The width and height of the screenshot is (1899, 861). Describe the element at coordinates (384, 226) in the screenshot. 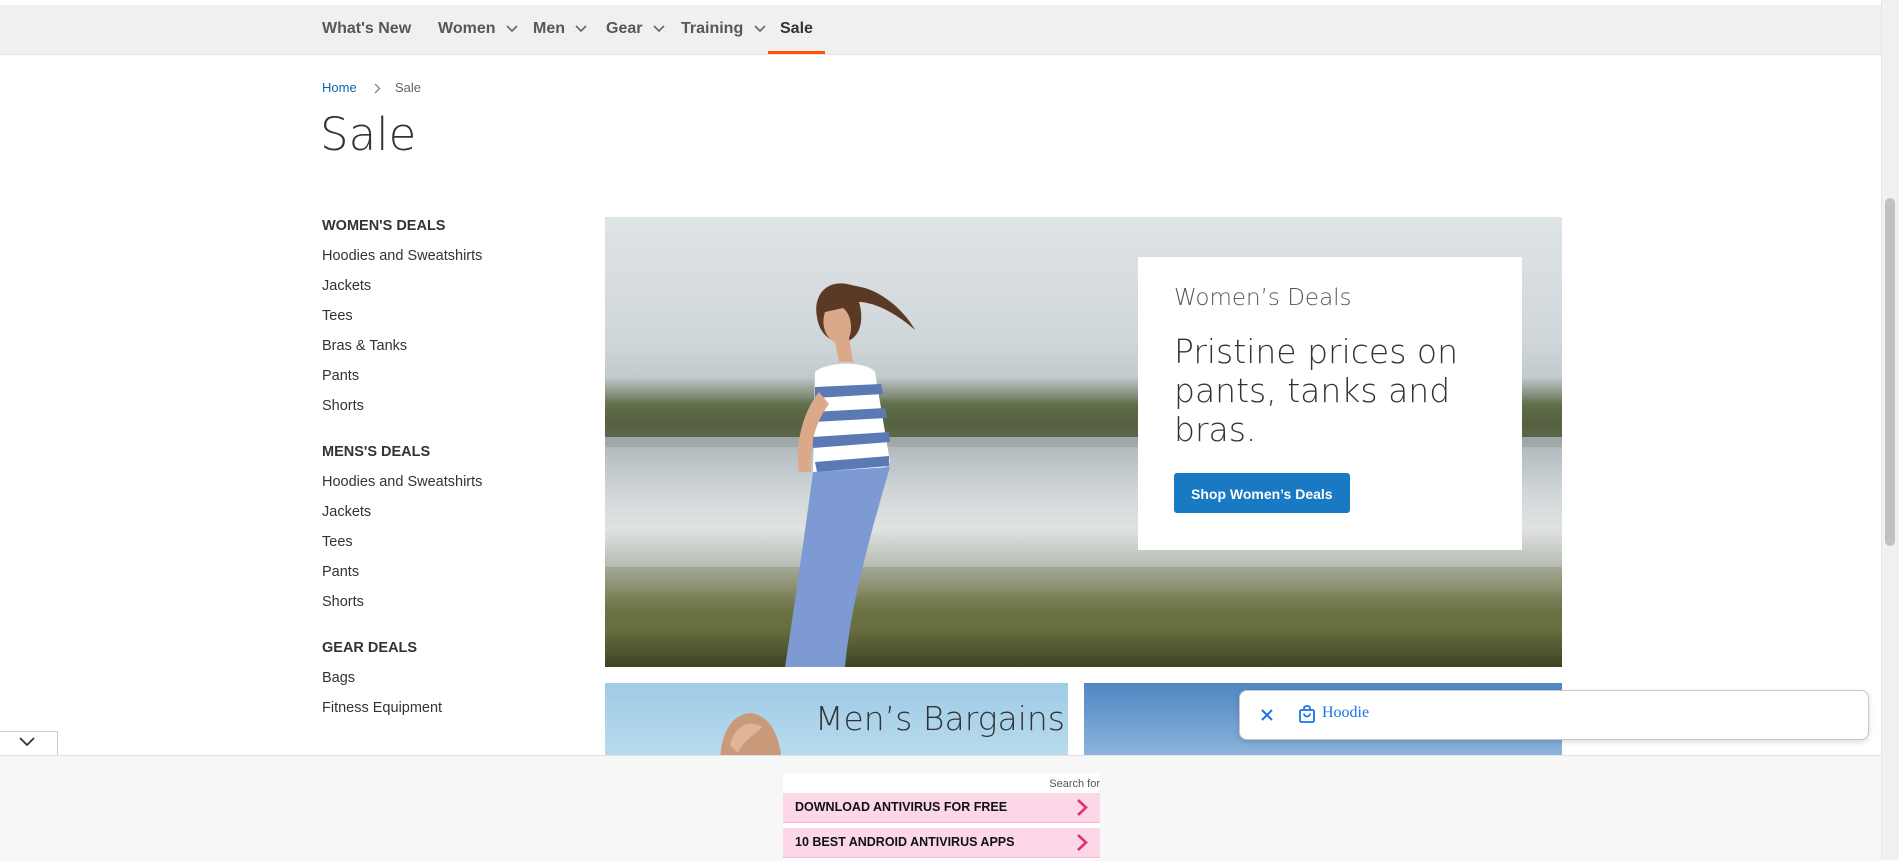

I see `side-heading: WOMEN'S DEALS` at that location.